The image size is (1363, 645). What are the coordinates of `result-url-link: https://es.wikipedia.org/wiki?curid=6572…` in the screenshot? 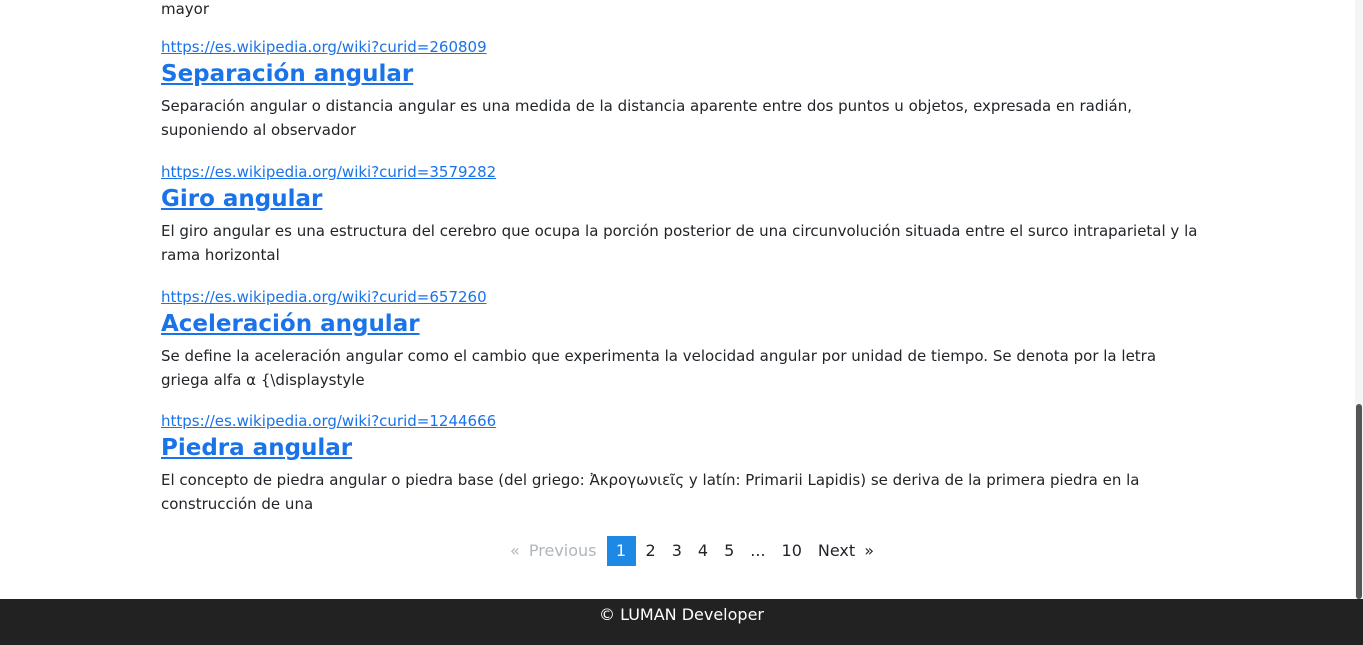 It's located at (683, 297).